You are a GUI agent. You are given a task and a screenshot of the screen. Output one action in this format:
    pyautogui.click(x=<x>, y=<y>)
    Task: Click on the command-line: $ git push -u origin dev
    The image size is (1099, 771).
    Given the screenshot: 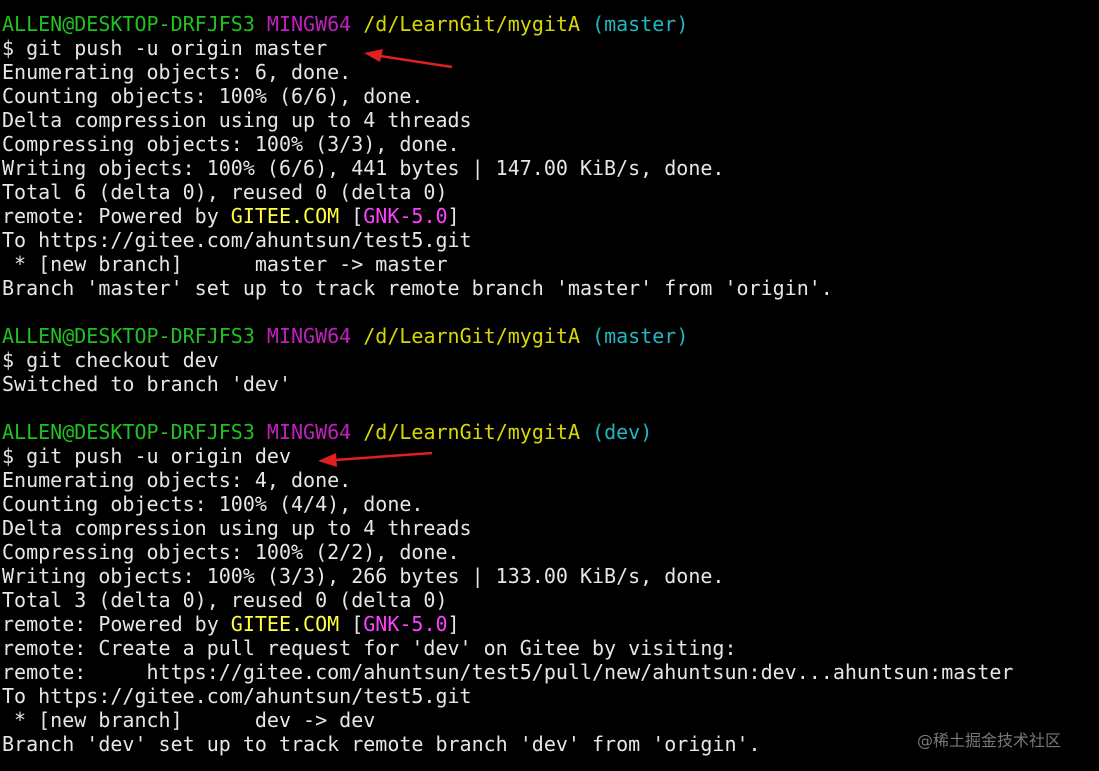 What is the action you would take?
    pyautogui.click(x=146, y=456)
    